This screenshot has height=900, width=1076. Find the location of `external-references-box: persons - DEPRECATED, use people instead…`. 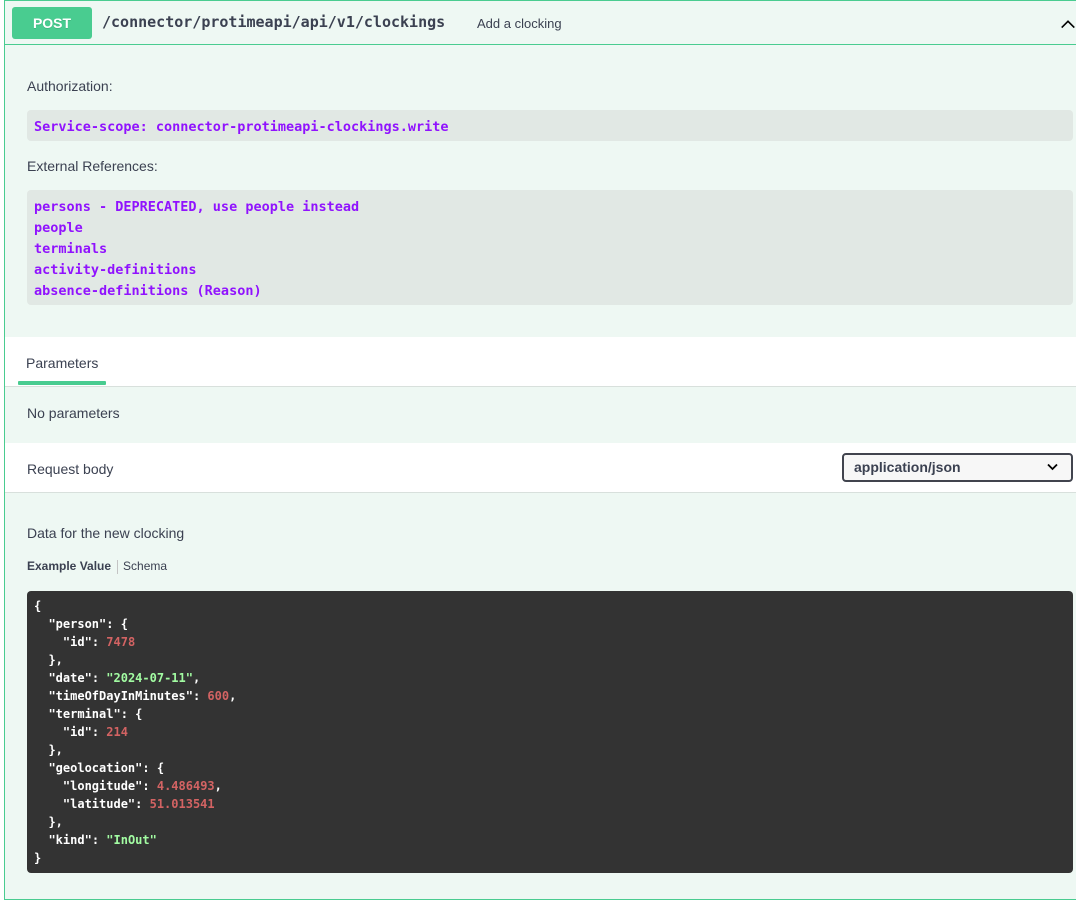

external-references-box: persons - DEPRECATED, use people instead… is located at coordinates (550, 247).